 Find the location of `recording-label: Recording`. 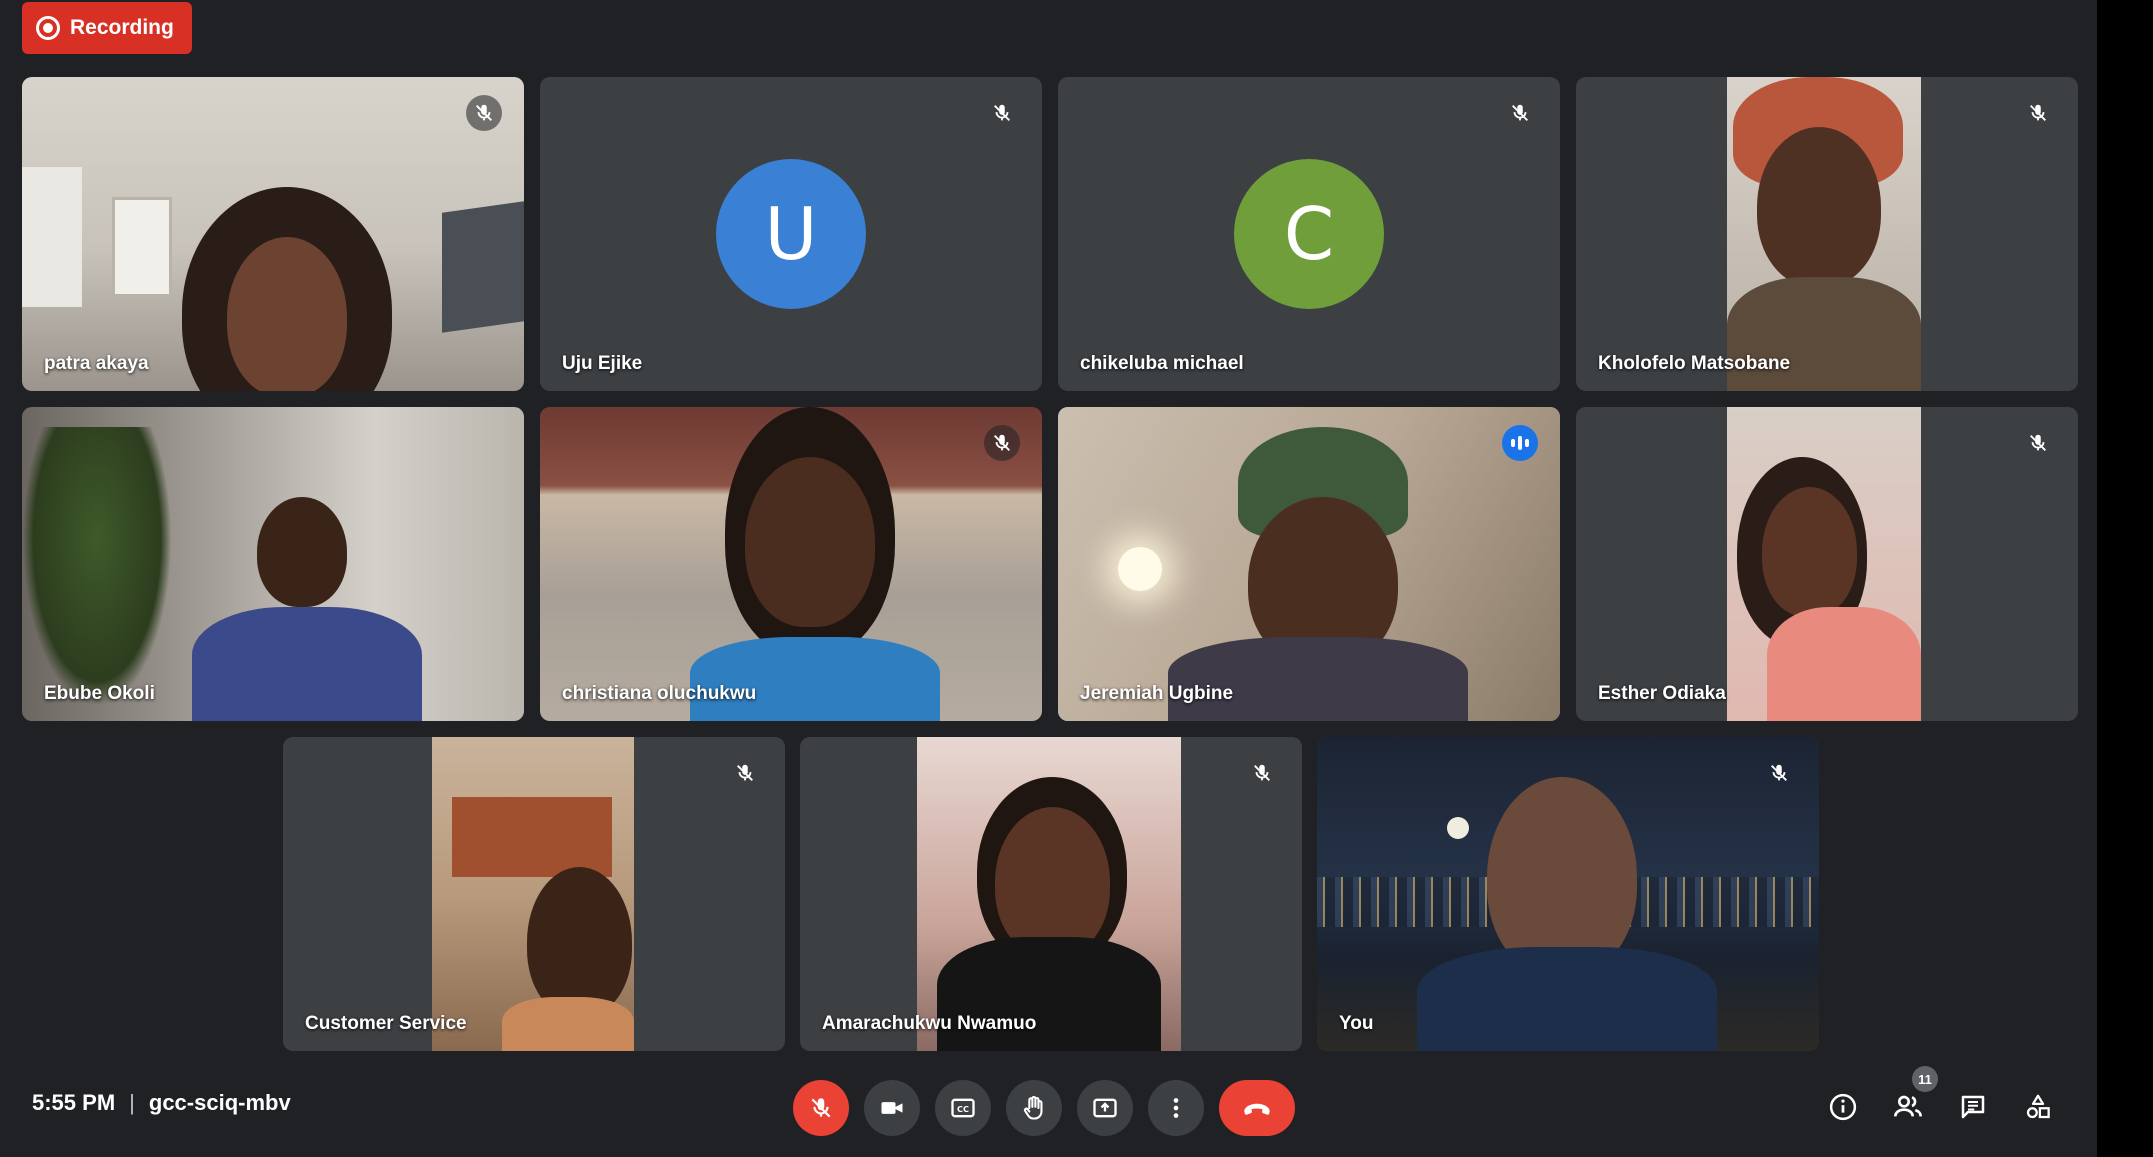

recording-label: Recording is located at coordinates (122, 27).